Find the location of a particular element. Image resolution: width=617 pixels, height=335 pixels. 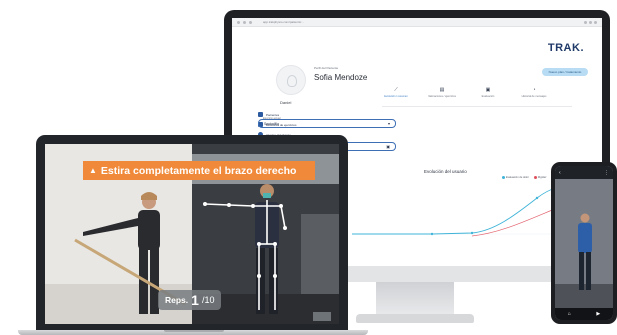

patient-name: Sofia Mendoze is located at coordinates (341, 77).